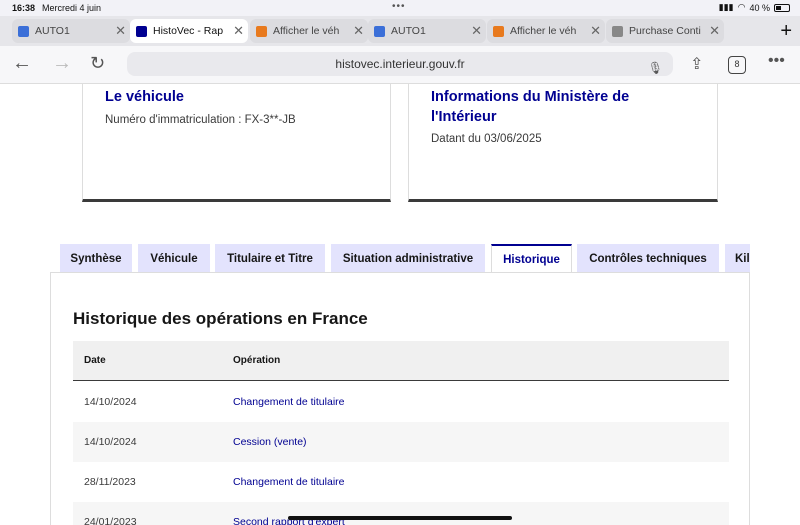 This screenshot has height=525, width=800. Describe the element at coordinates (408, 258) in the screenshot. I see `tab-situation: Situation administrative` at that location.